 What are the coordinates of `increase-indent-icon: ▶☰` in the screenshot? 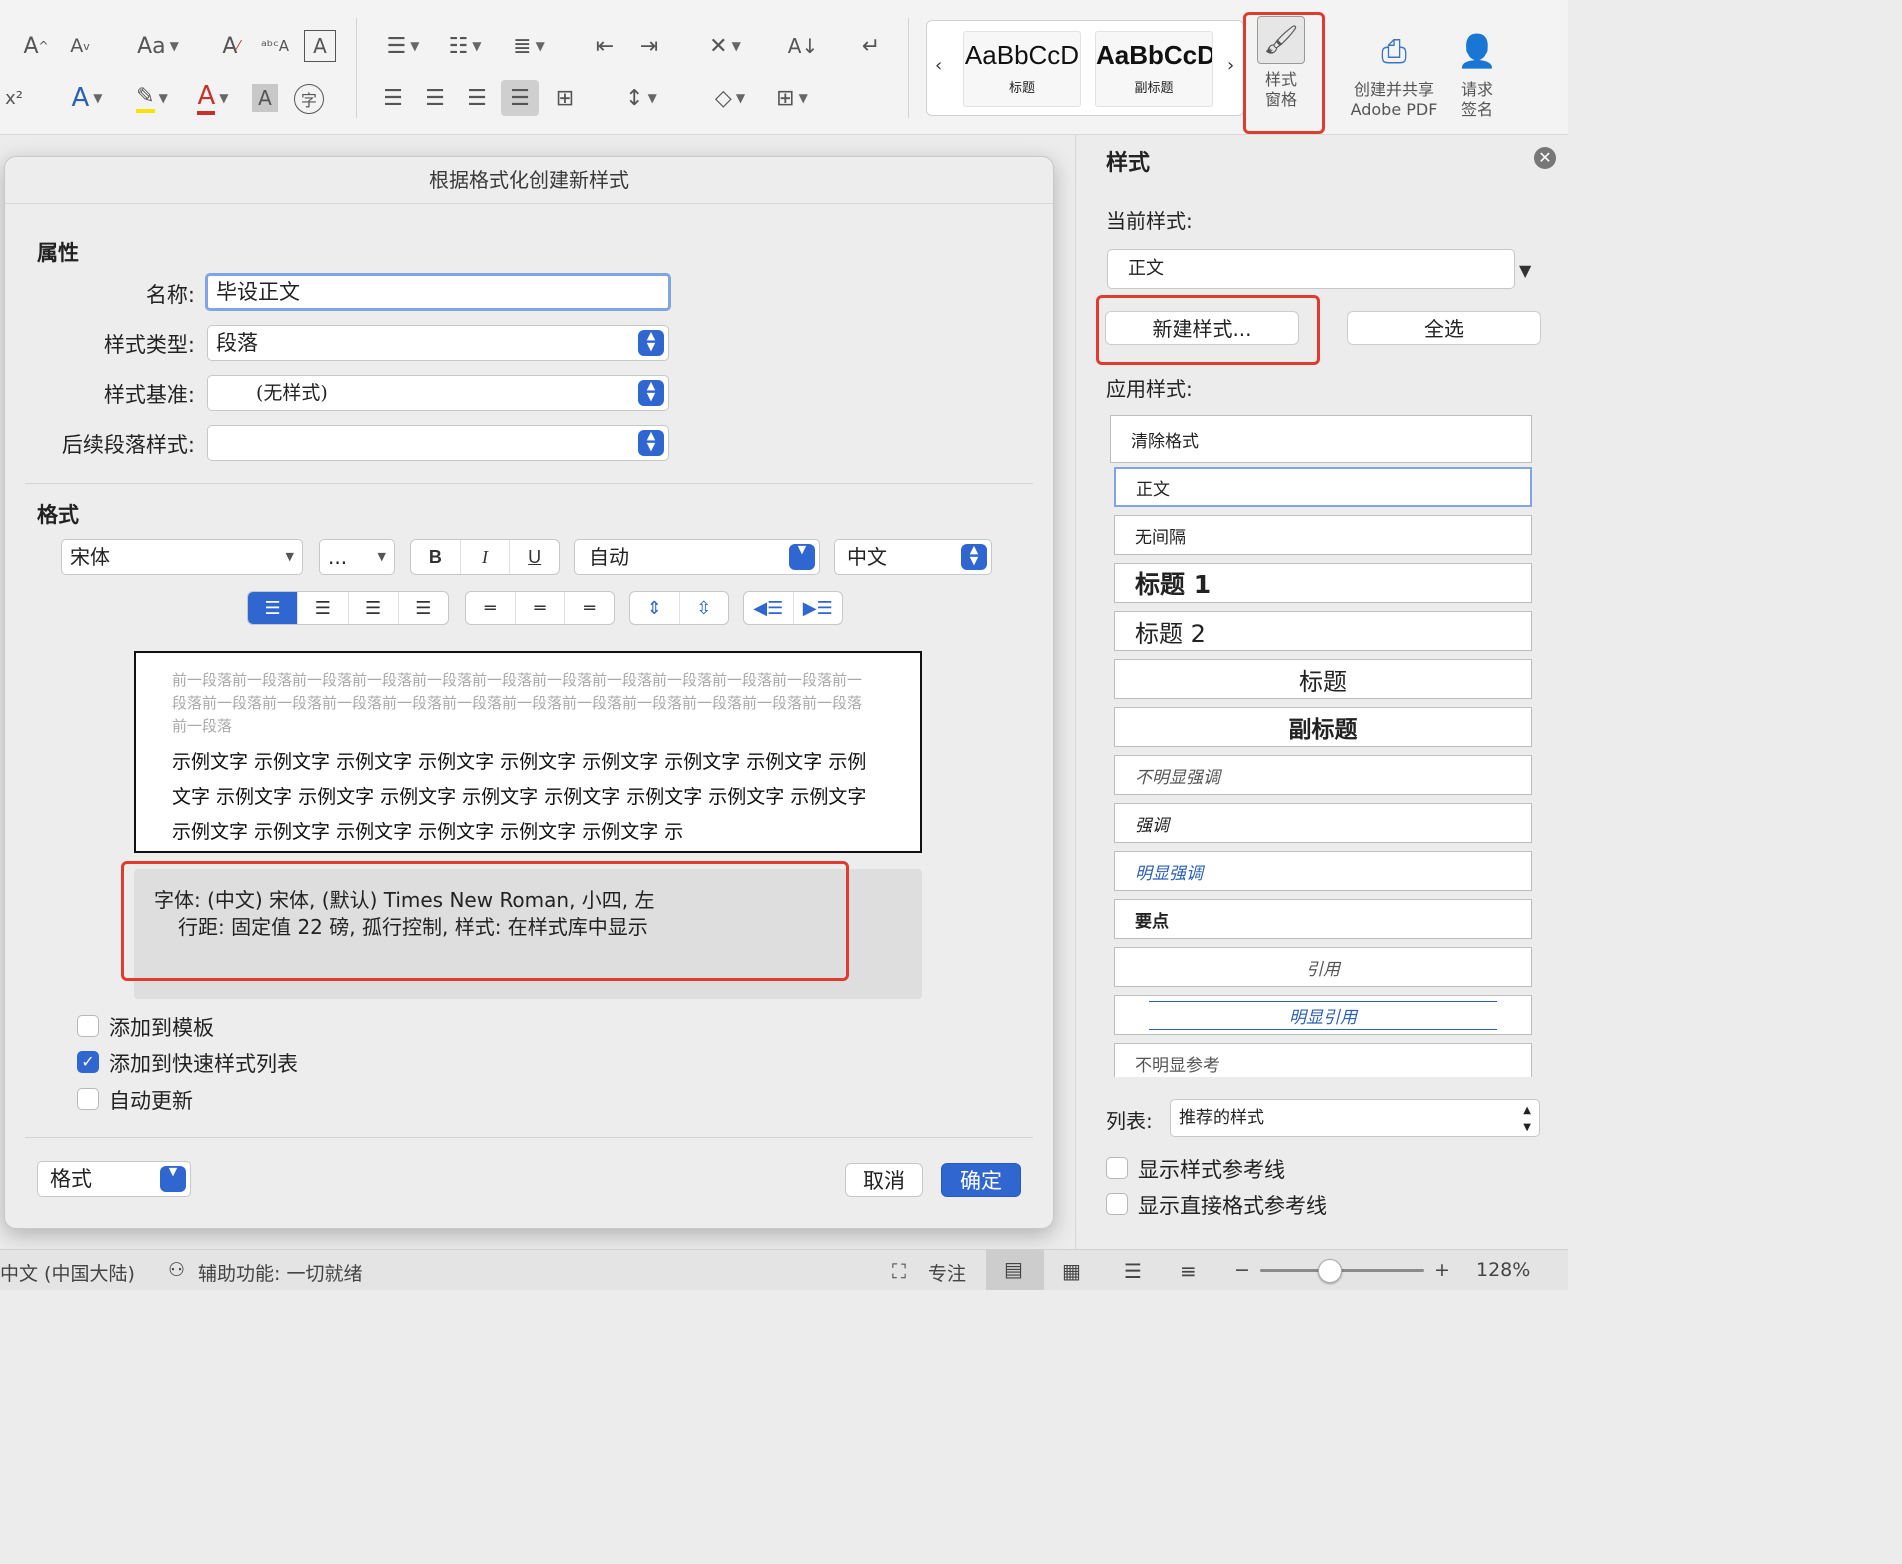 It's located at (818, 608).